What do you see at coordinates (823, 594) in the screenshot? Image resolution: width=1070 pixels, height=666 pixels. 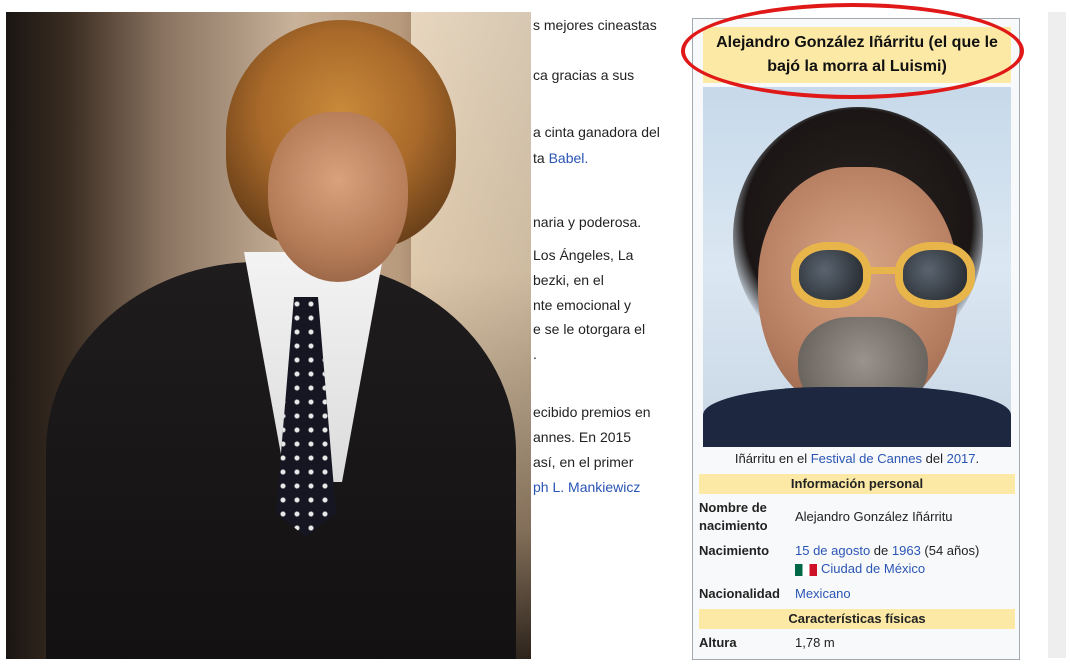 I see `nationality-link: Mexicano` at bounding box center [823, 594].